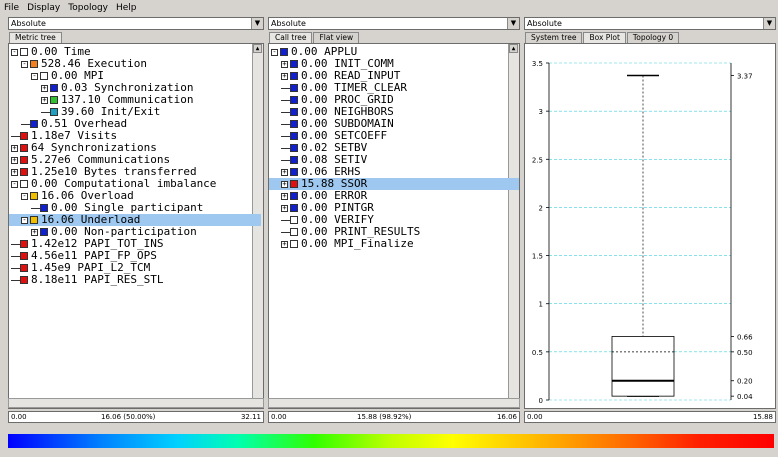 This screenshot has width=778, height=457. What do you see at coordinates (88, 8) in the screenshot?
I see `menu-topology: Topology` at bounding box center [88, 8].